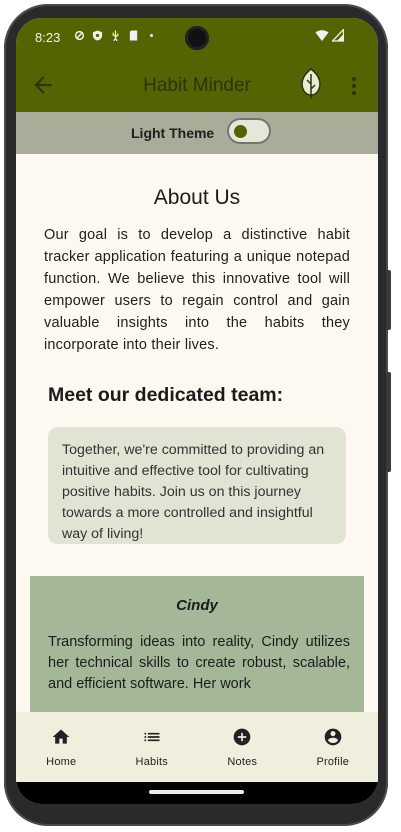 Image resolution: width=401 pixels, height=832 pixels. I want to click on account-circle-icon, so click(333, 737).